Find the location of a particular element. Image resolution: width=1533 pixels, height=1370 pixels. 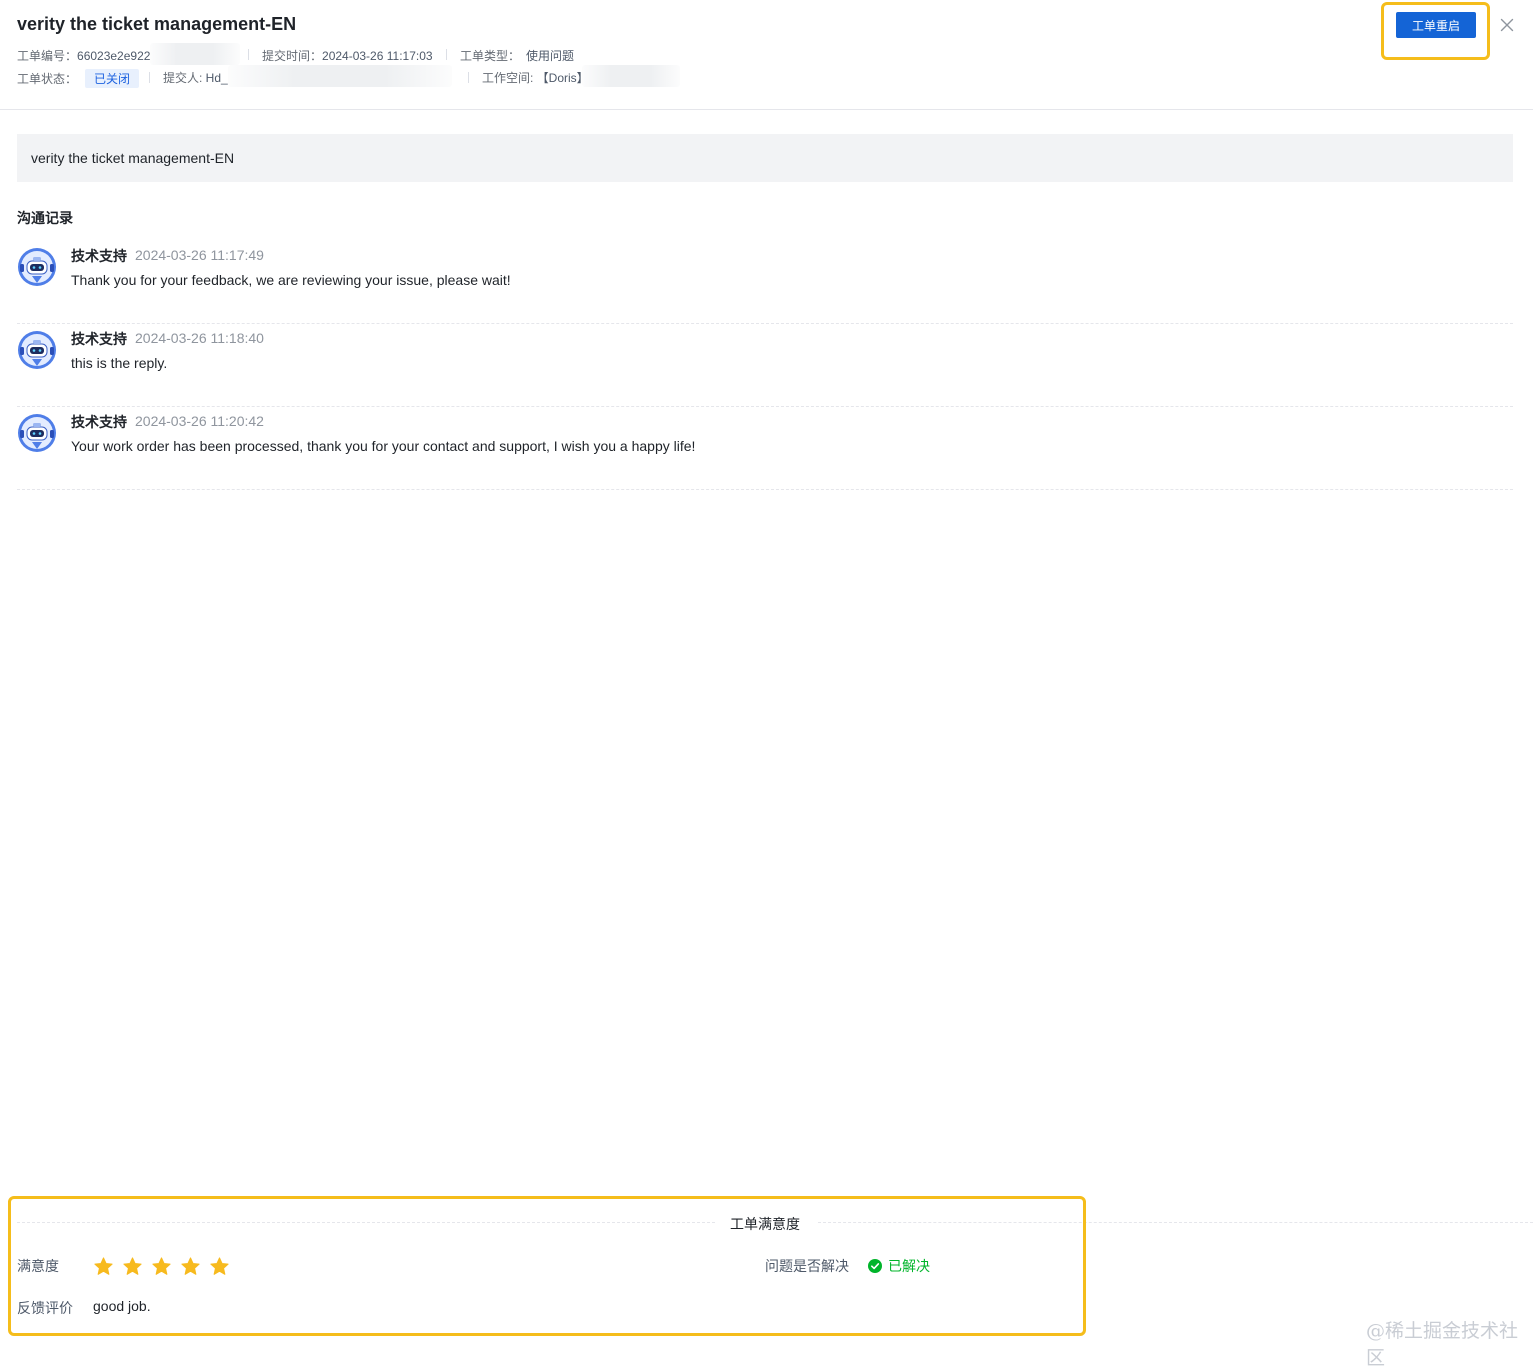

workspace: 工作空间: 【Doris】 is located at coordinates (535, 78).